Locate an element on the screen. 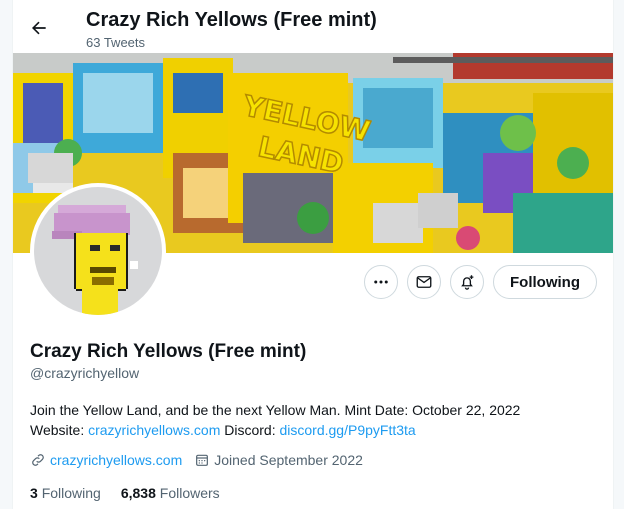  following-label: Following is located at coordinates (71, 493).